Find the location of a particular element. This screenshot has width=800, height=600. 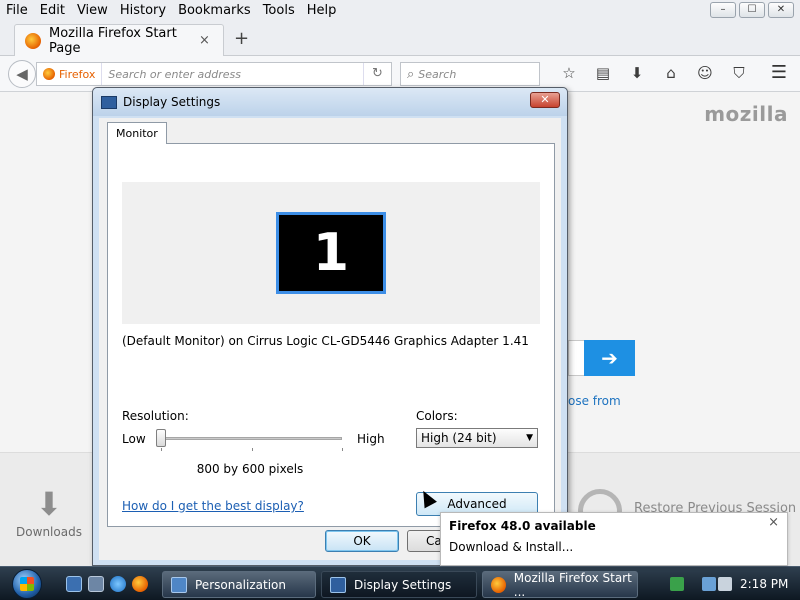

colors-select: High (24 bit) ▼ is located at coordinates (477, 438).